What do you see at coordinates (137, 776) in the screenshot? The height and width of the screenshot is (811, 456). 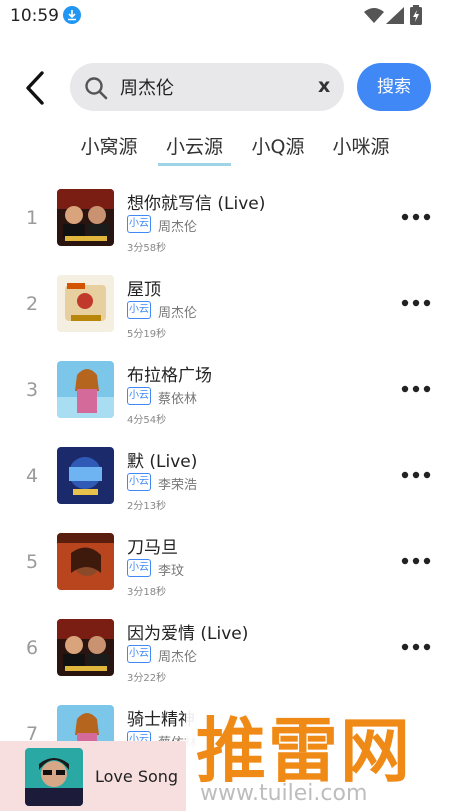 I see `player-song-title: Love Song` at bounding box center [137, 776].